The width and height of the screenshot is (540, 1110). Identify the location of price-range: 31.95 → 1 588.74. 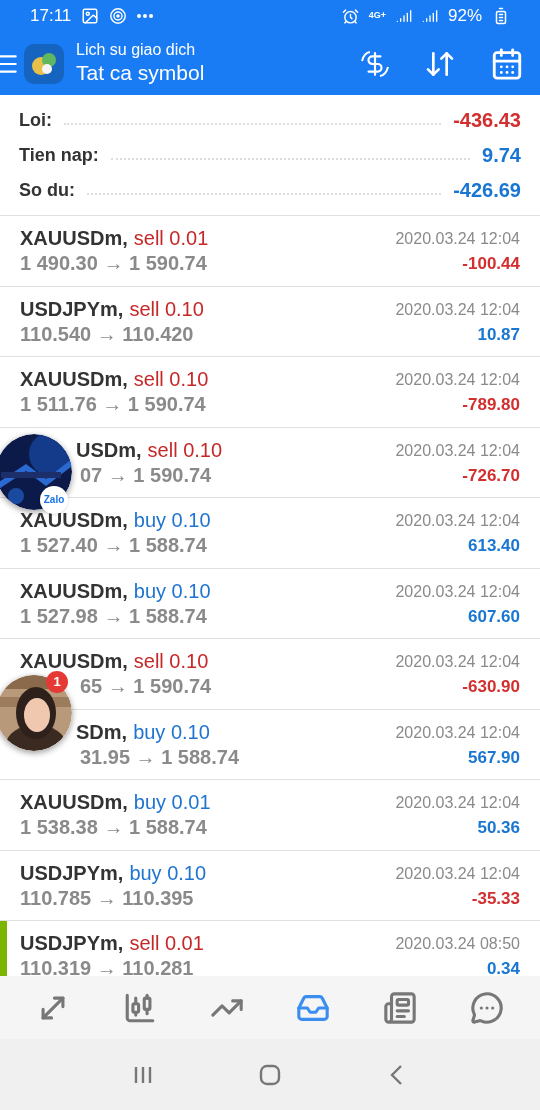
(159, 757).